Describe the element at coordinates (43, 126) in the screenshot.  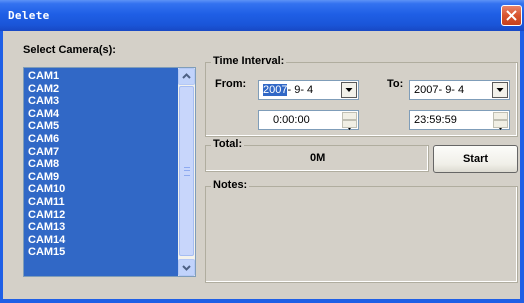
I see `camera-list-item: CAM5` at that location.